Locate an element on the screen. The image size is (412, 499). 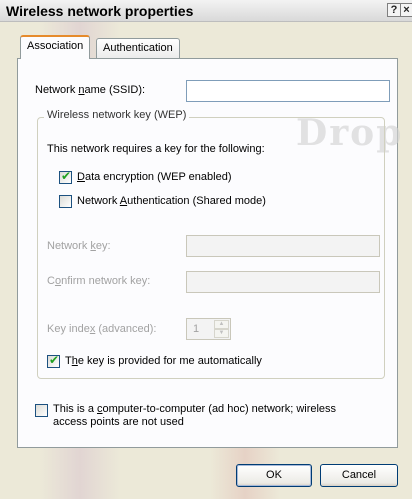
wep-group-legend: Wireless network key (WEP) is located at coordinates (117, 115).